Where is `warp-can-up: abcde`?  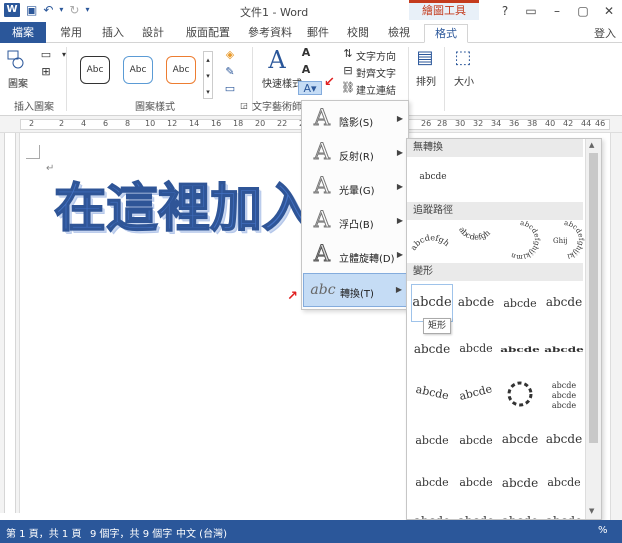 warp-can-up: abcde is located at coordinates (520, 440).